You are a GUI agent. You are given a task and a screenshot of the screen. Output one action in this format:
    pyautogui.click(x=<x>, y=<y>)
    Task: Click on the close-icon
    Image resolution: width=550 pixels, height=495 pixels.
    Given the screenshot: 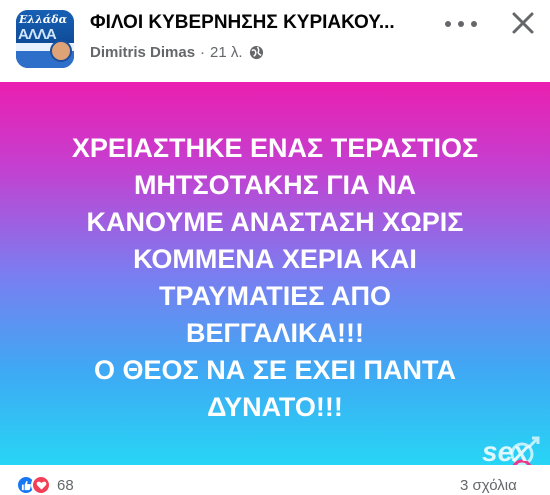 What is the action you would take?
    pyautogui.click(x=523, y=23)
    